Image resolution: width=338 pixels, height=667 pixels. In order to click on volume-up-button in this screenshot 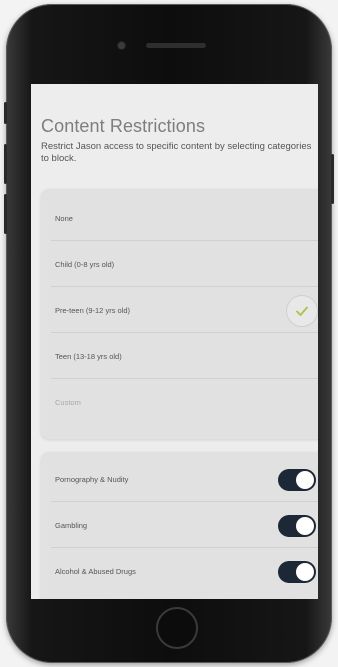, I will do `click(5, 164)`.